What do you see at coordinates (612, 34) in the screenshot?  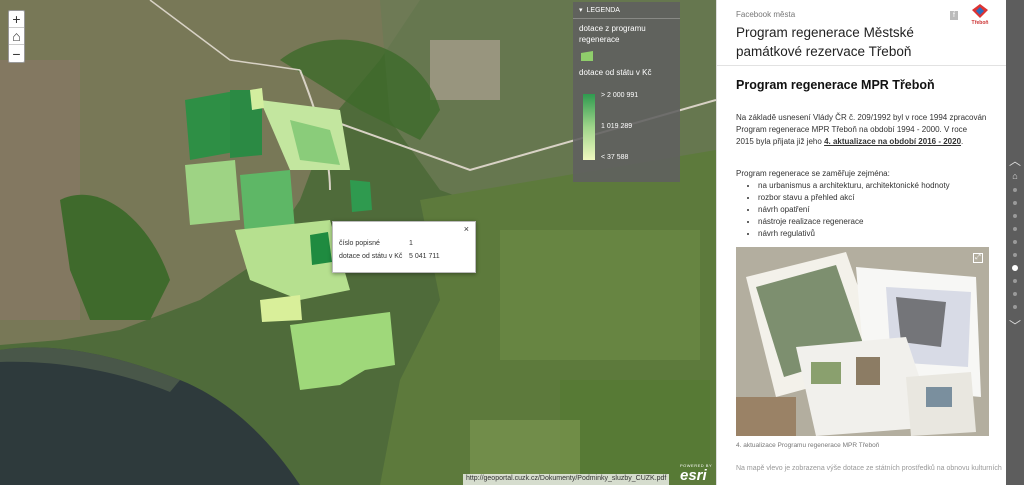 I see `legend-layer-title: dotace z programu regenerace` at bounding box center [612, 34].